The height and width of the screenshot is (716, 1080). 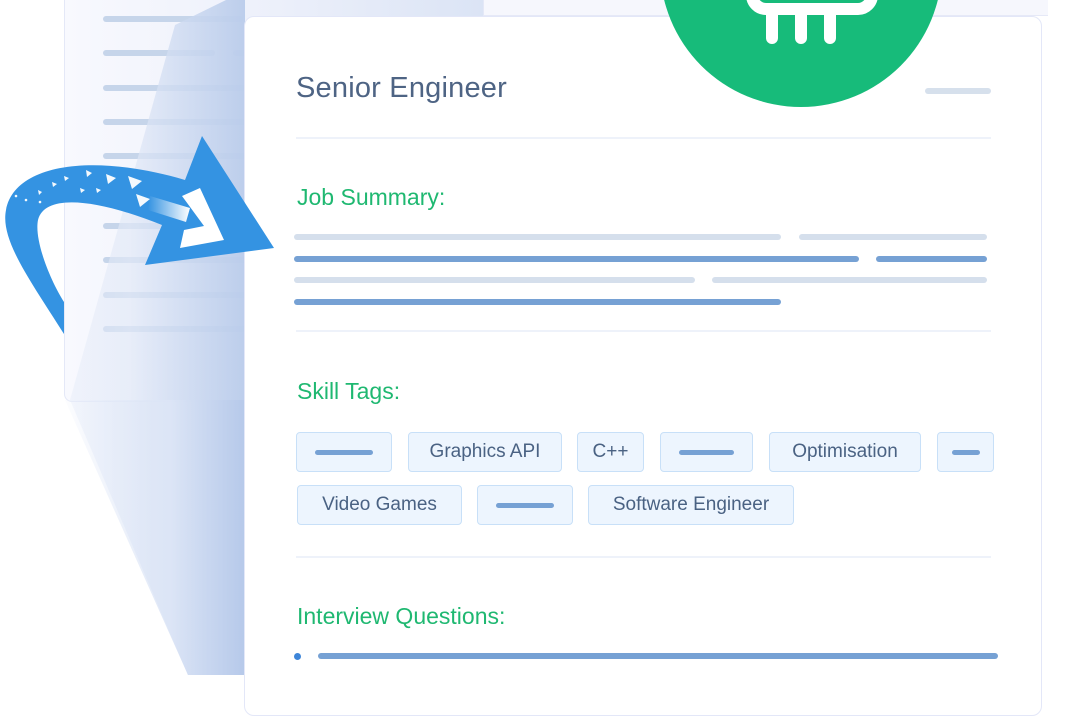 What do you see at coordinates (691, 505) in the screenshot?
I see `skill-tag: Software Engineer` at bounding box center [691, 505].